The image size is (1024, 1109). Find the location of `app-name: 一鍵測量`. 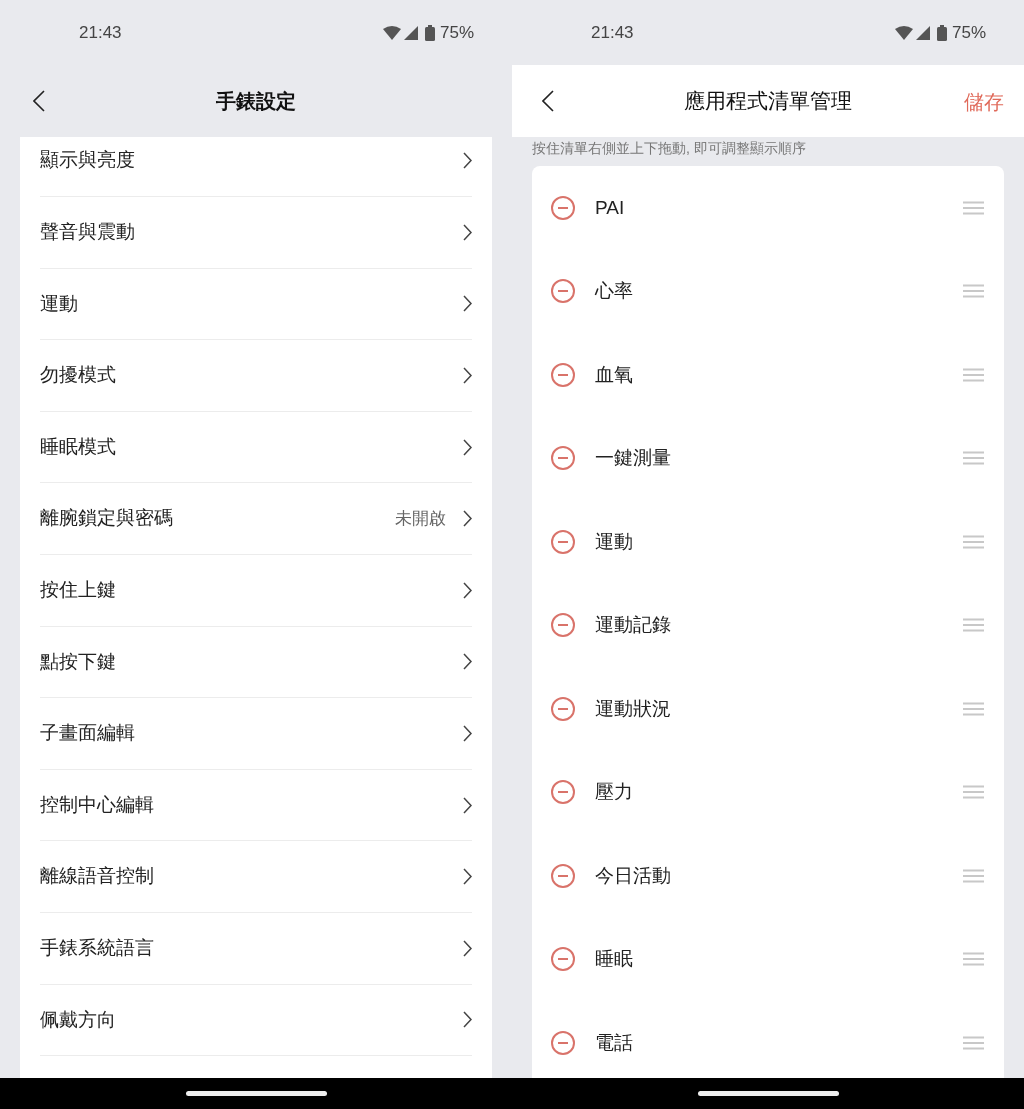

app-name: 一鍵測量 is located at coordinates (633, 458).